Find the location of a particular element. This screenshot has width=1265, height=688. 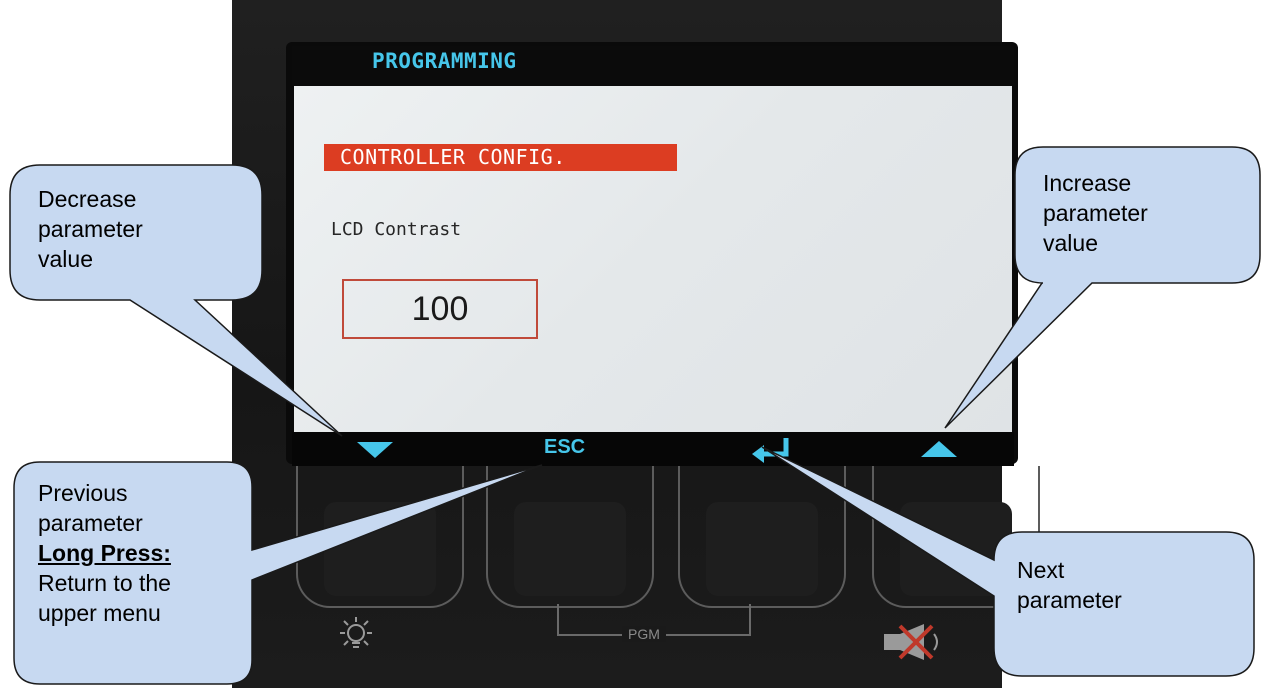

callout-decrease-text: Decrease parameter value is located at coordinates (90, 229).